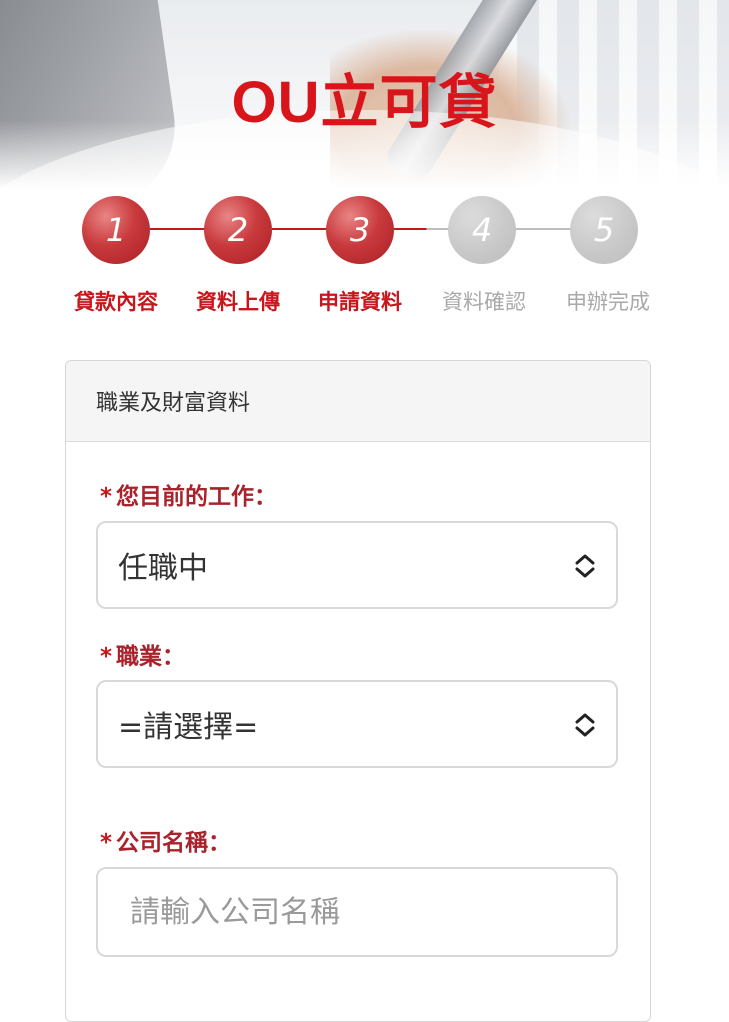 Image resolution: width=729 pixels, height=1022 pixels. I want to click on occupation-label-text: 職業：, so click(151, 657).